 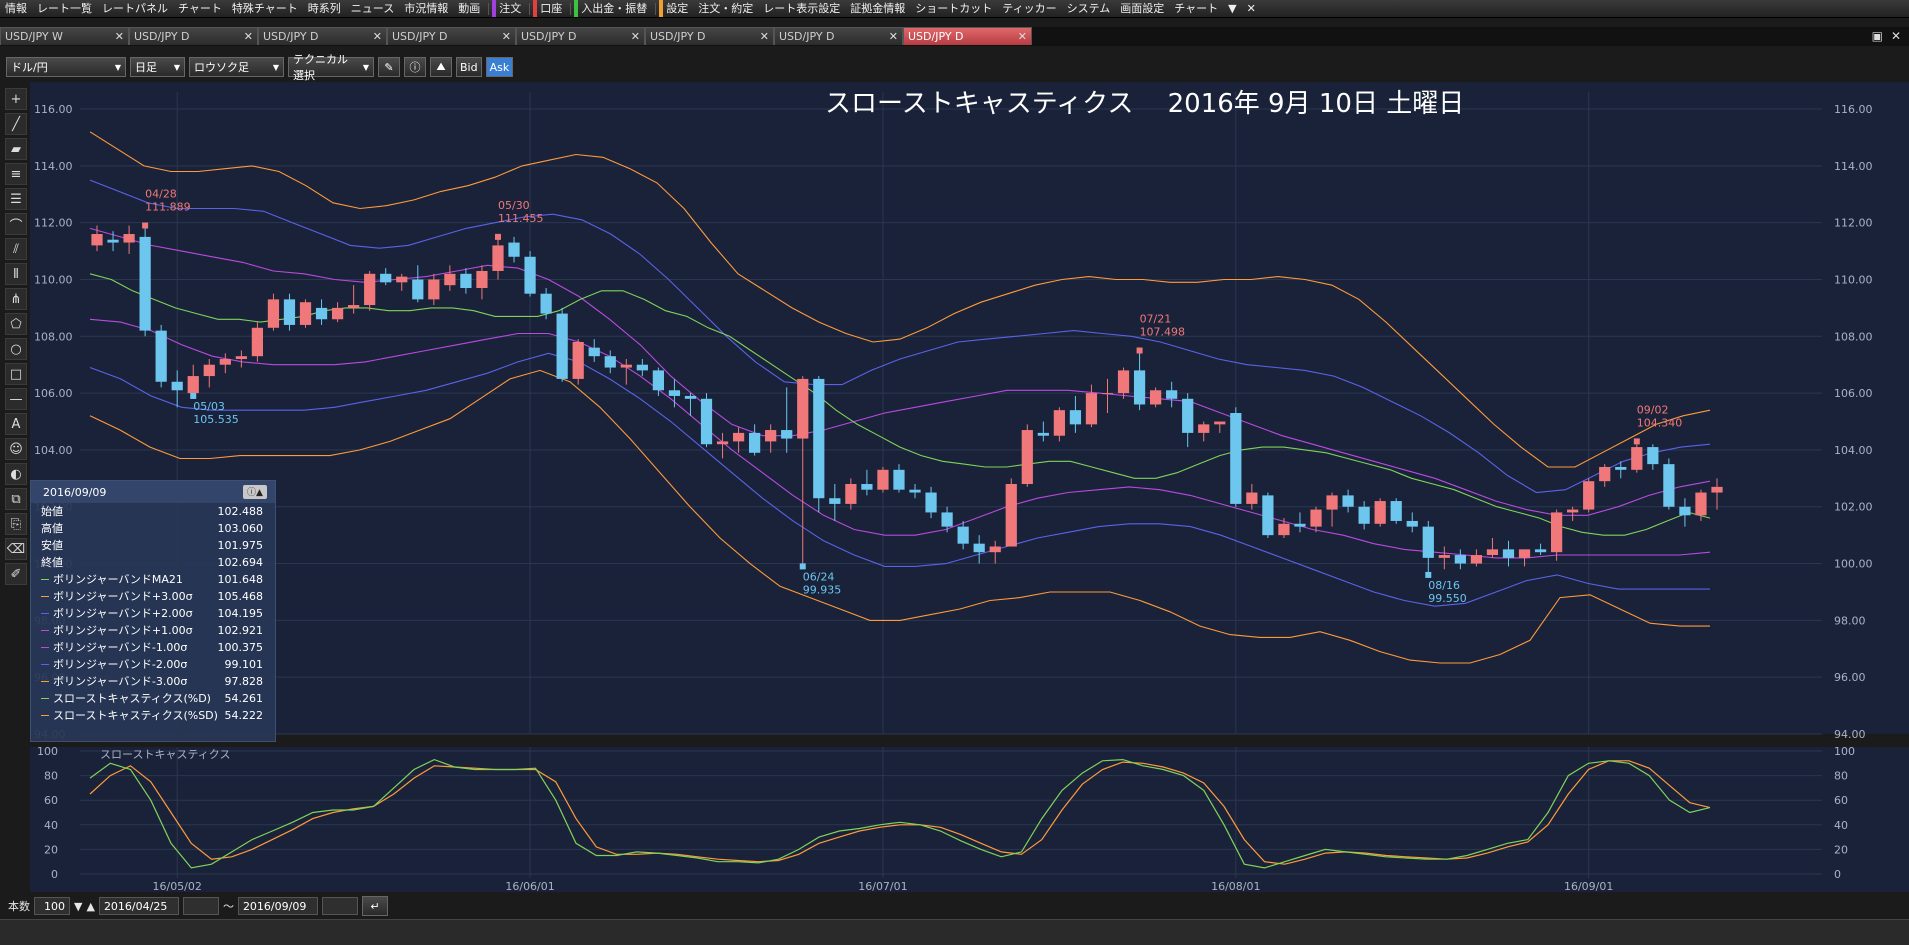 What do you see at coordinates (1853, 450) in the screenshot?
I see `price-axis-label-right: 104.00` at bounding box center [1853, 450].